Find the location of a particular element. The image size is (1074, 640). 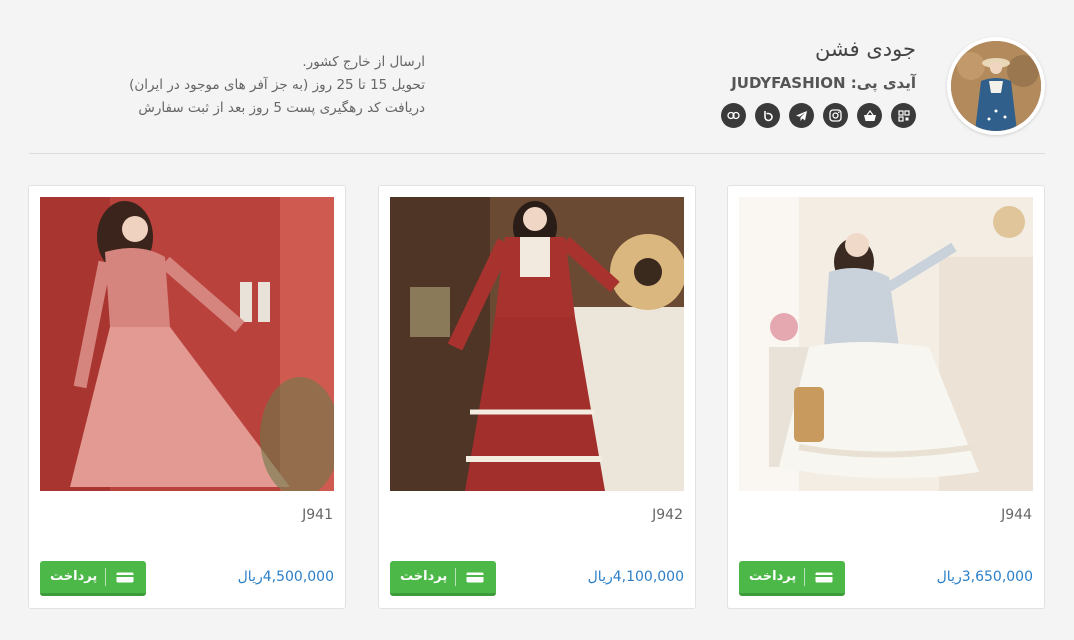

product-price: 4,100,000ریال is located at coordinates (636, 577).